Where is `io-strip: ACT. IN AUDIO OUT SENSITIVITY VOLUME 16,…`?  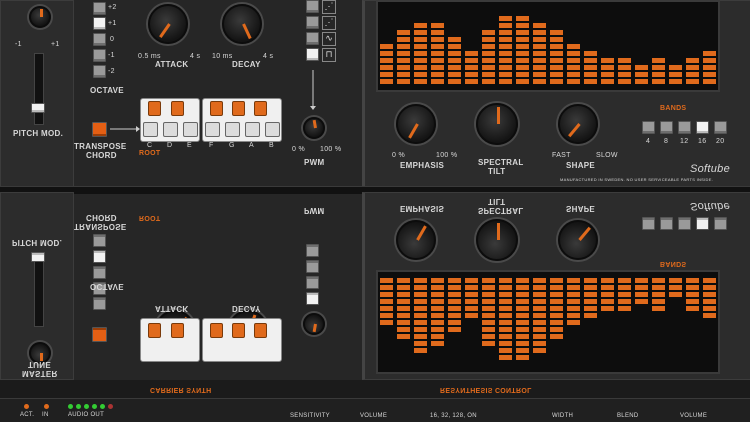 io-strip: ACT. IN AUDIO OUT SENSITIVITY VOLUME 16,… is located at coordinates (375, 410).